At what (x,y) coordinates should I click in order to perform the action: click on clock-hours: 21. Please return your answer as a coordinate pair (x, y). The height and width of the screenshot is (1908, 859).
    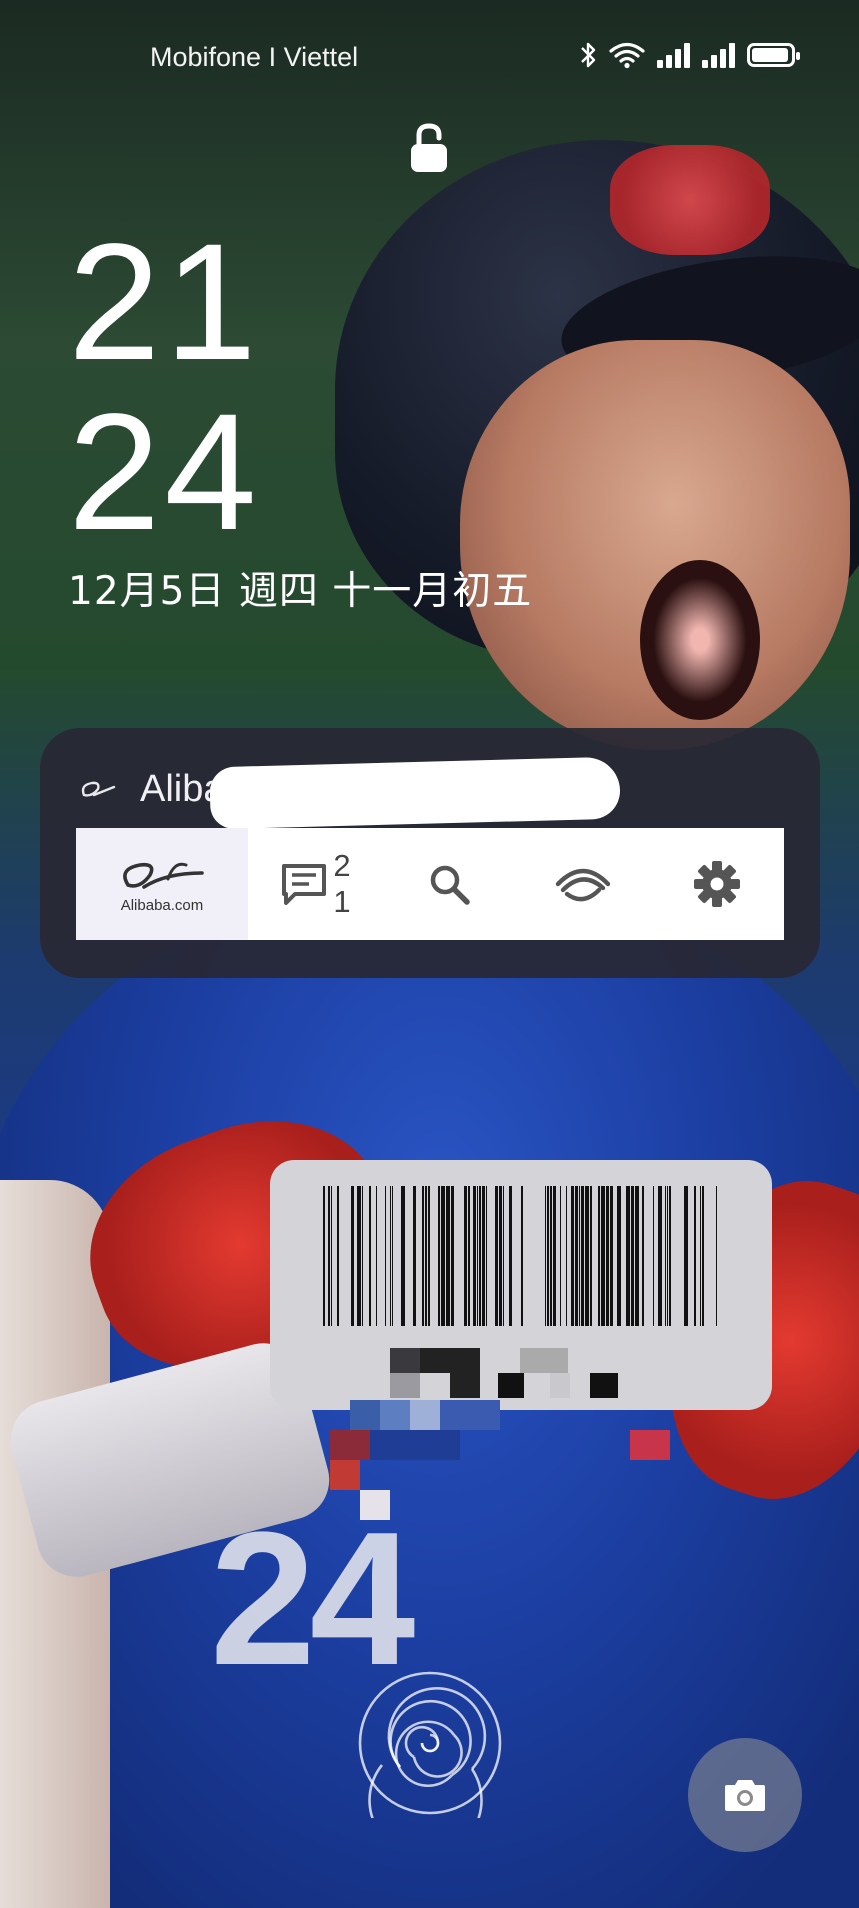
    Looking at the image, I should click on (164, 302).